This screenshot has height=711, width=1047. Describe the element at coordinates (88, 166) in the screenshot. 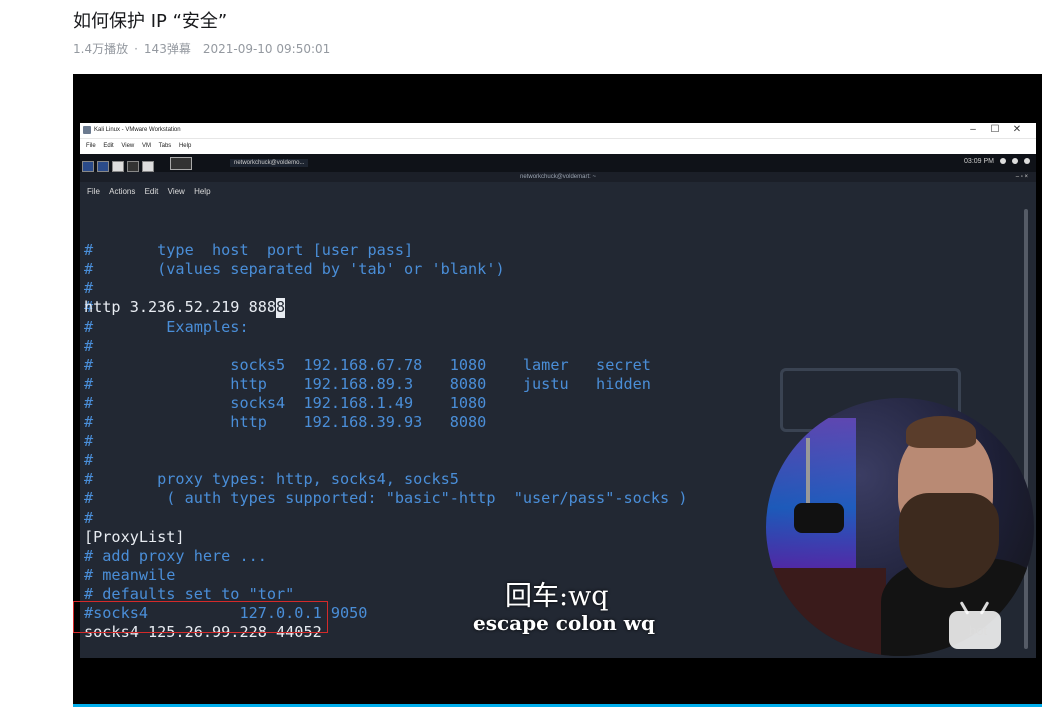

I see `kali-menu-icon` at that location.